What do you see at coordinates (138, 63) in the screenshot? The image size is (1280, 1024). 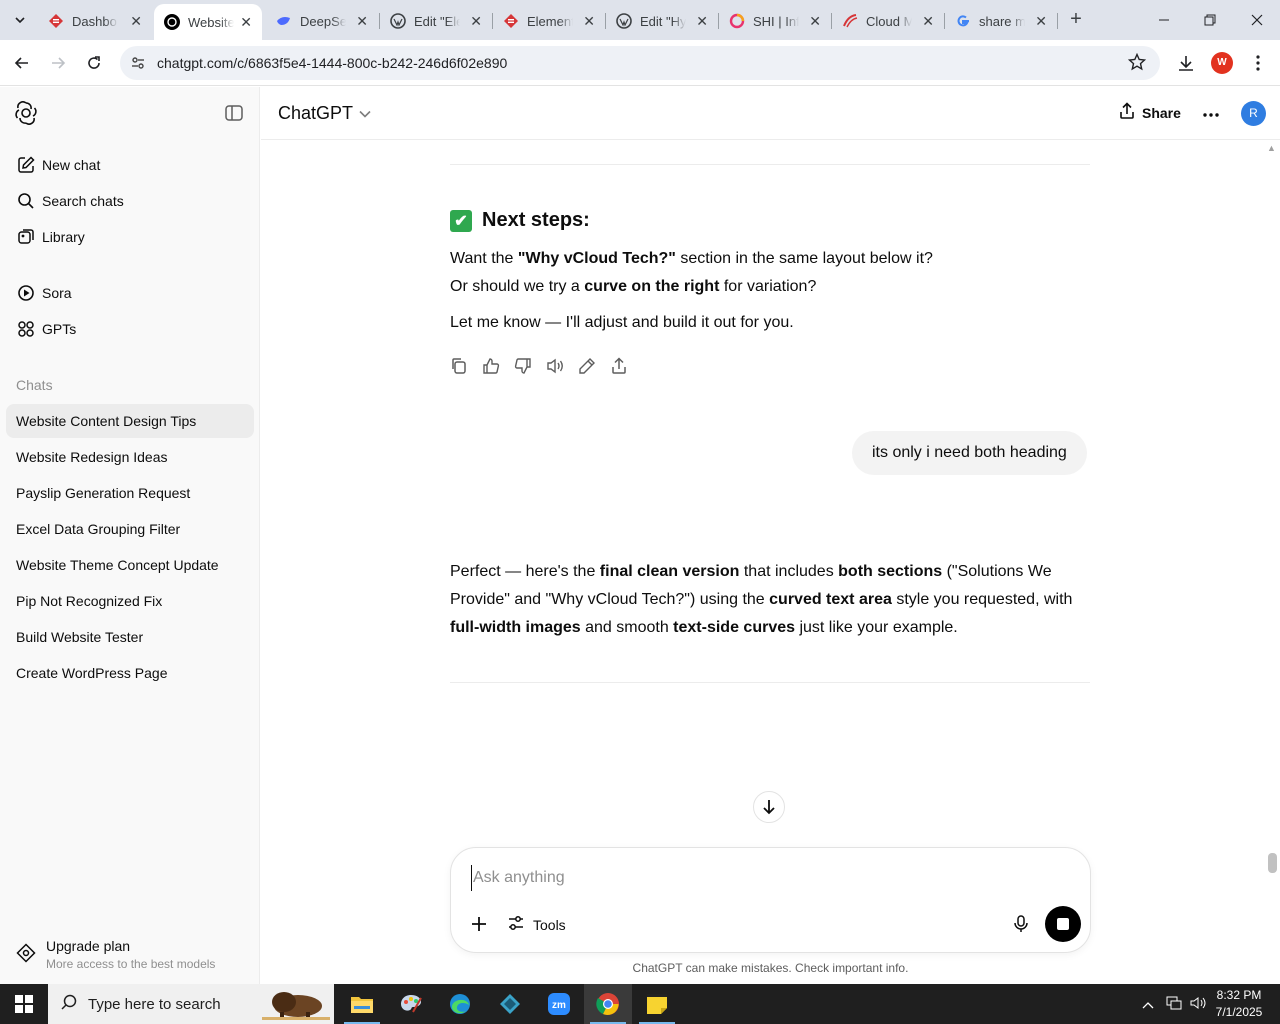 I see `site-info-icon` at bounding box center [138, 63].